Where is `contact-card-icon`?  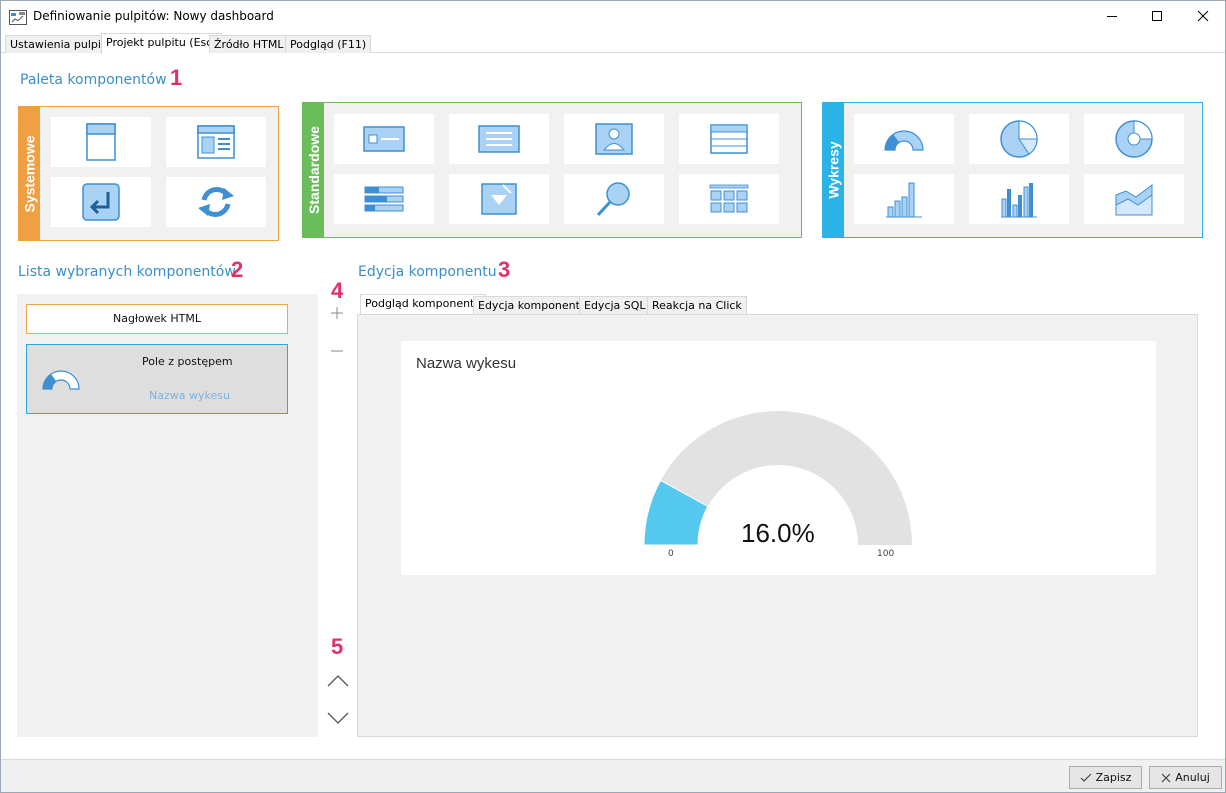 contact-card-icon is located at coordinates (614, 139).